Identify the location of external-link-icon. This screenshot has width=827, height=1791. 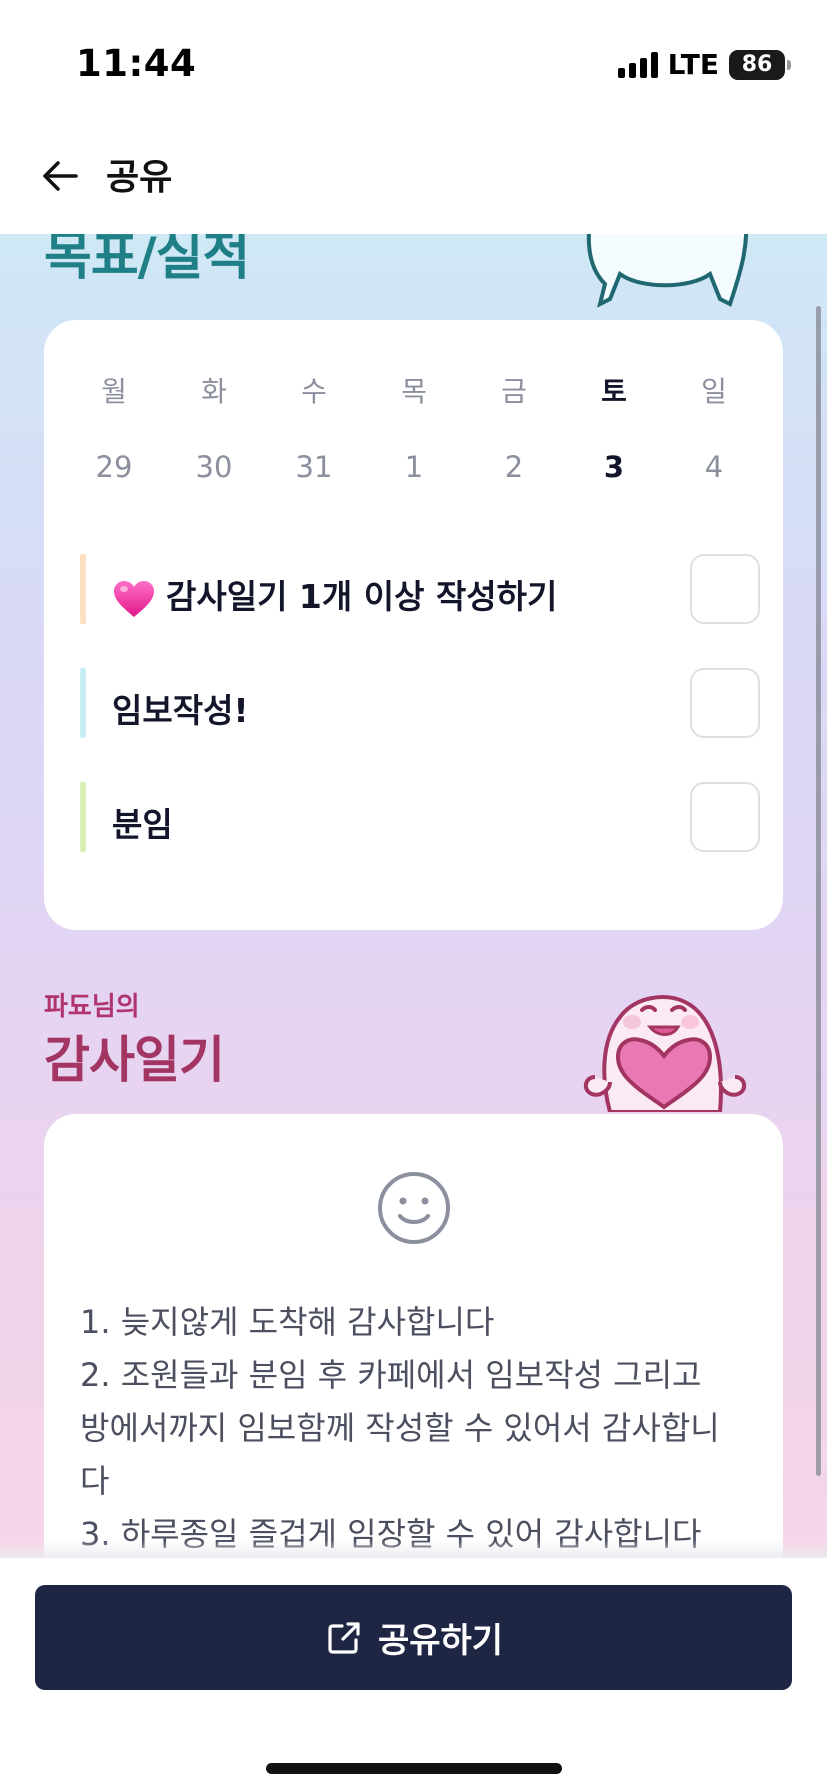
(344, 1637).